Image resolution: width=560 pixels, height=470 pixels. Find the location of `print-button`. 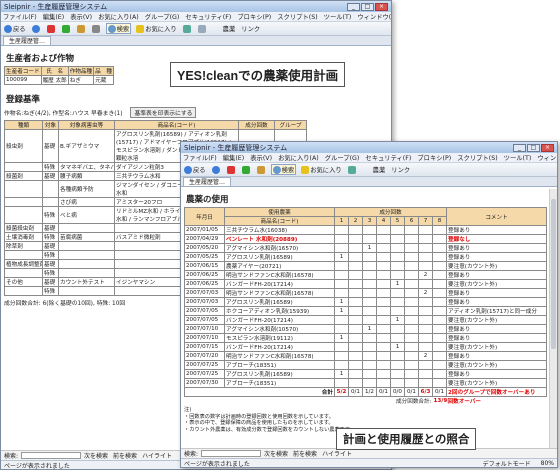

print-button is located at coordinates (96, 28).